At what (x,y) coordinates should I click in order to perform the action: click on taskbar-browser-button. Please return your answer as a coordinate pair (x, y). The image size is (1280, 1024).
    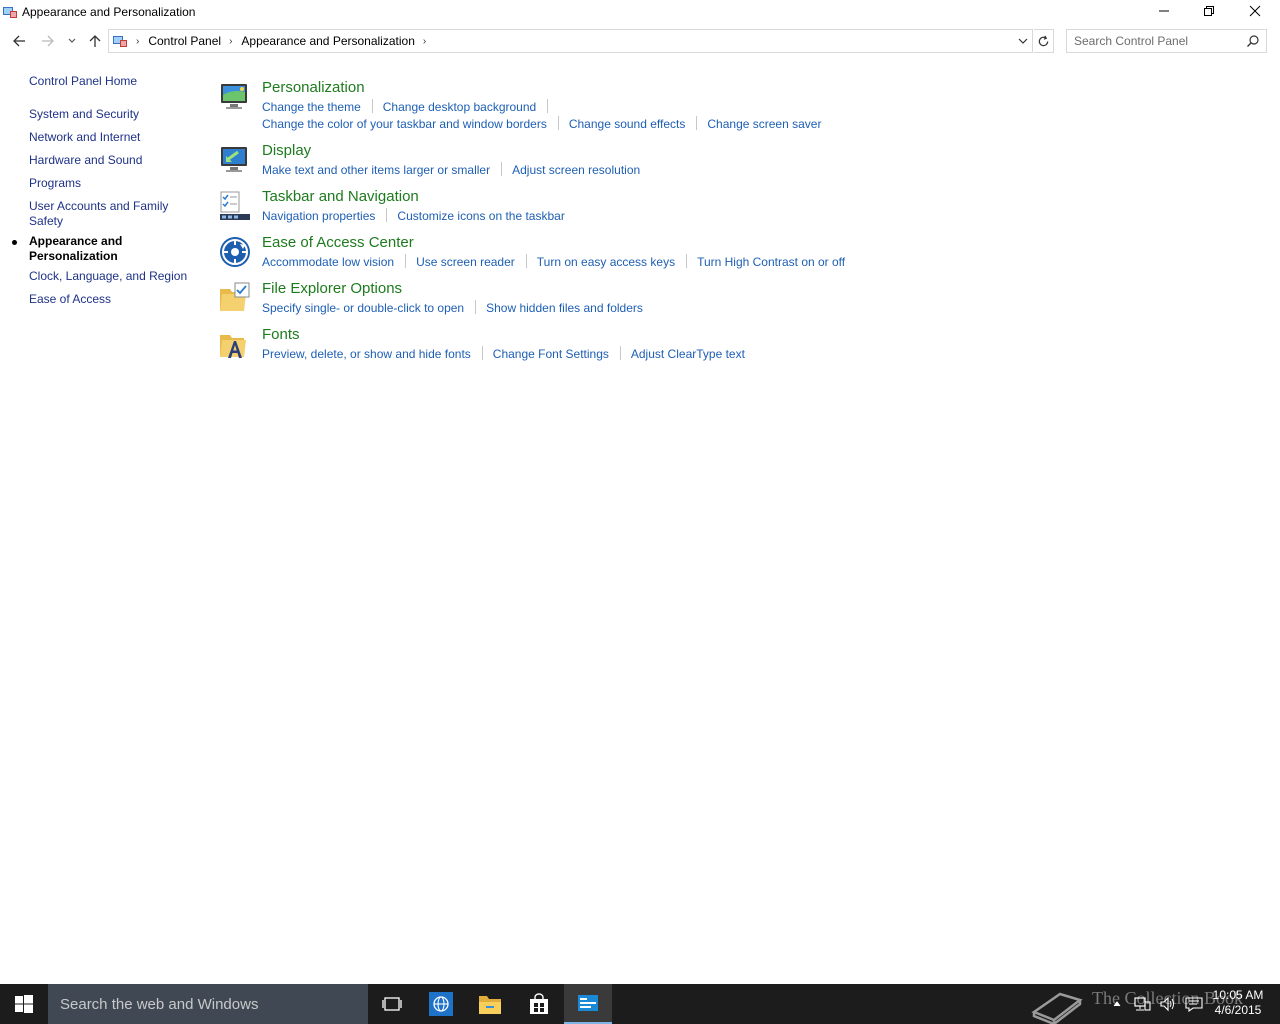
    Looking at the image, I should click on (441, 1004).